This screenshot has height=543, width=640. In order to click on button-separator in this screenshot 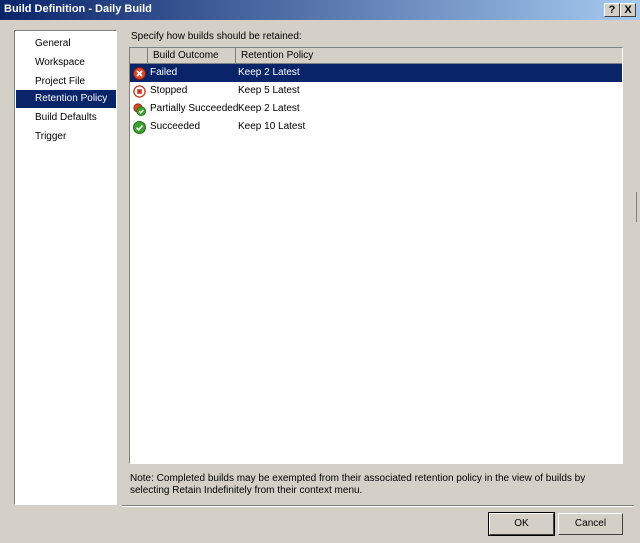, I will do `click(378, 506)`.